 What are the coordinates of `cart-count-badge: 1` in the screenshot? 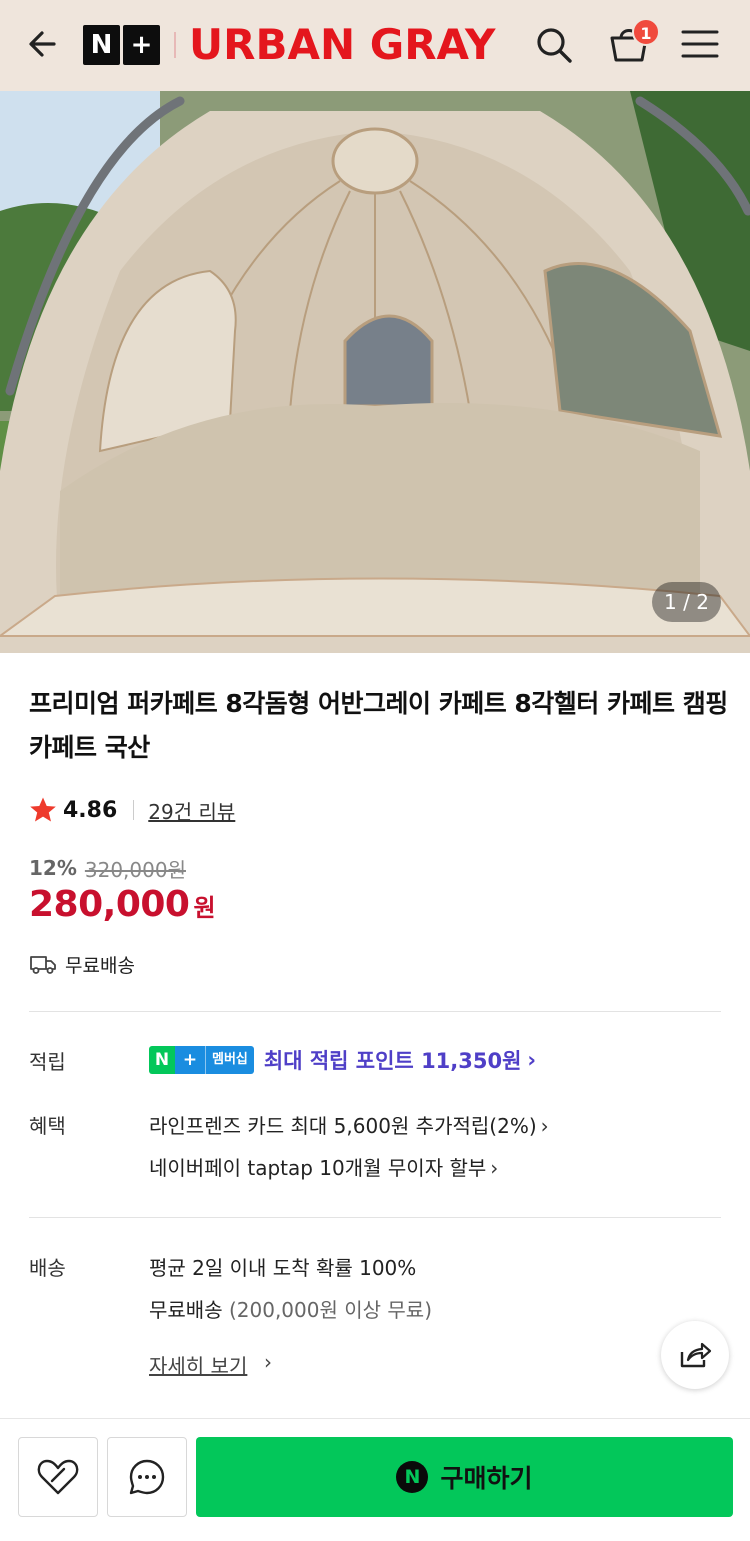 It's located at (646, 32).